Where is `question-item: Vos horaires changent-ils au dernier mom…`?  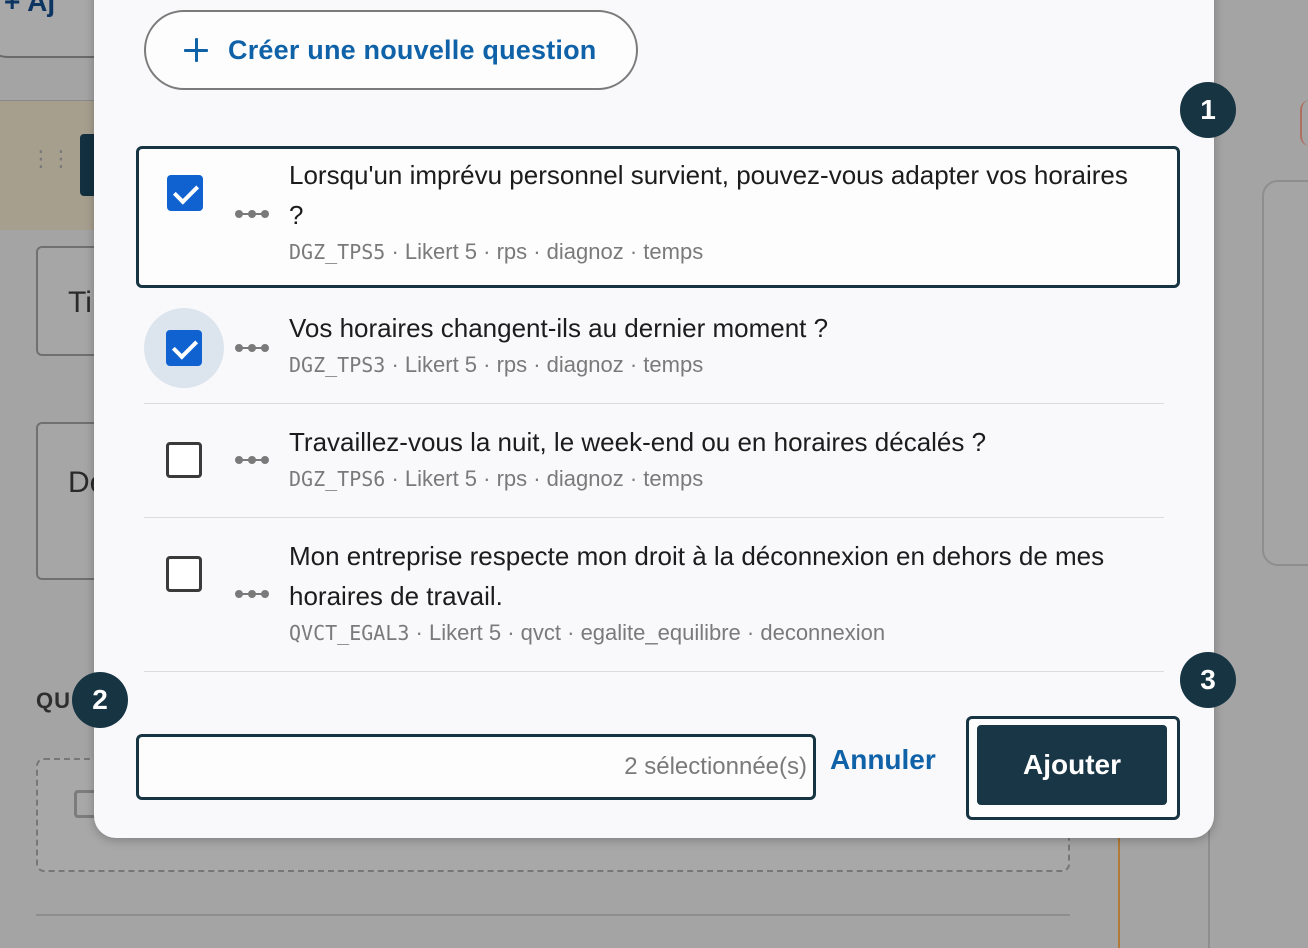 question-item: Vos horaires changent-ils au dernier mom… is located at coordinates (654, 346).